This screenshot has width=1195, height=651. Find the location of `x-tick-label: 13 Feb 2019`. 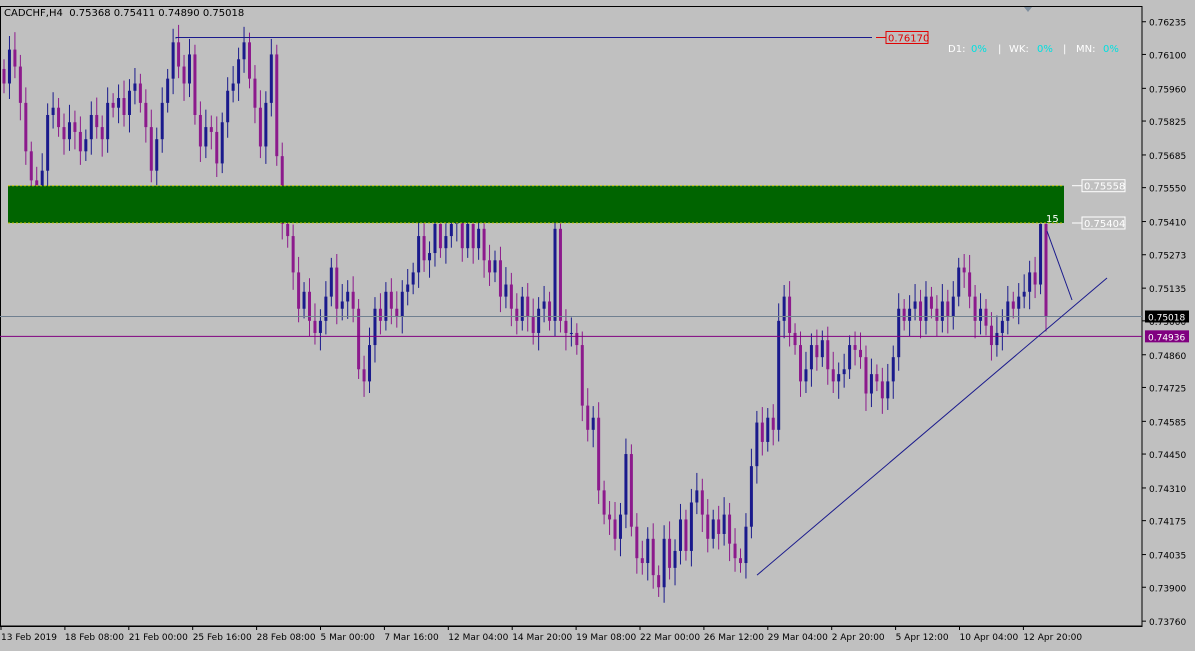

x-tick-label: 13 Feb 2019 is located at coordinates (29, 638).